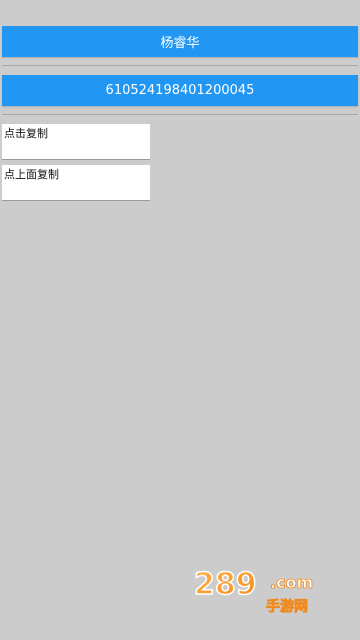  What do you see at coordinates (267, 590) in the screenshot?
I see `watermark-logo: 289 .com 手游网` at bounding box center [267, 590].